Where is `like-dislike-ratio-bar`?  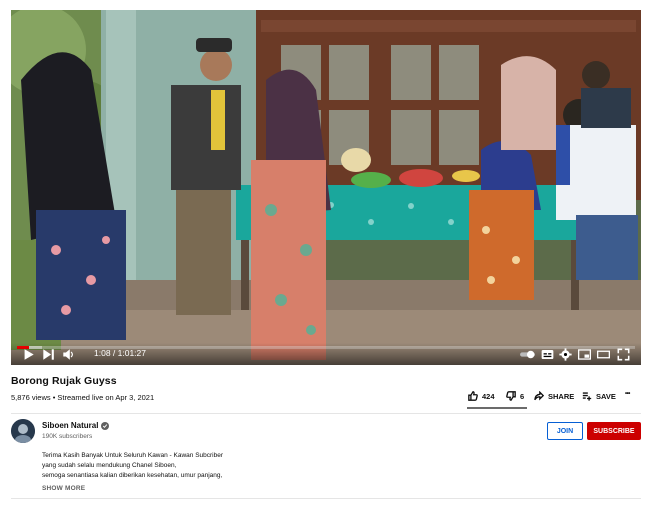
like-dislike-ratio-bar is located at coordinates (497, 408).